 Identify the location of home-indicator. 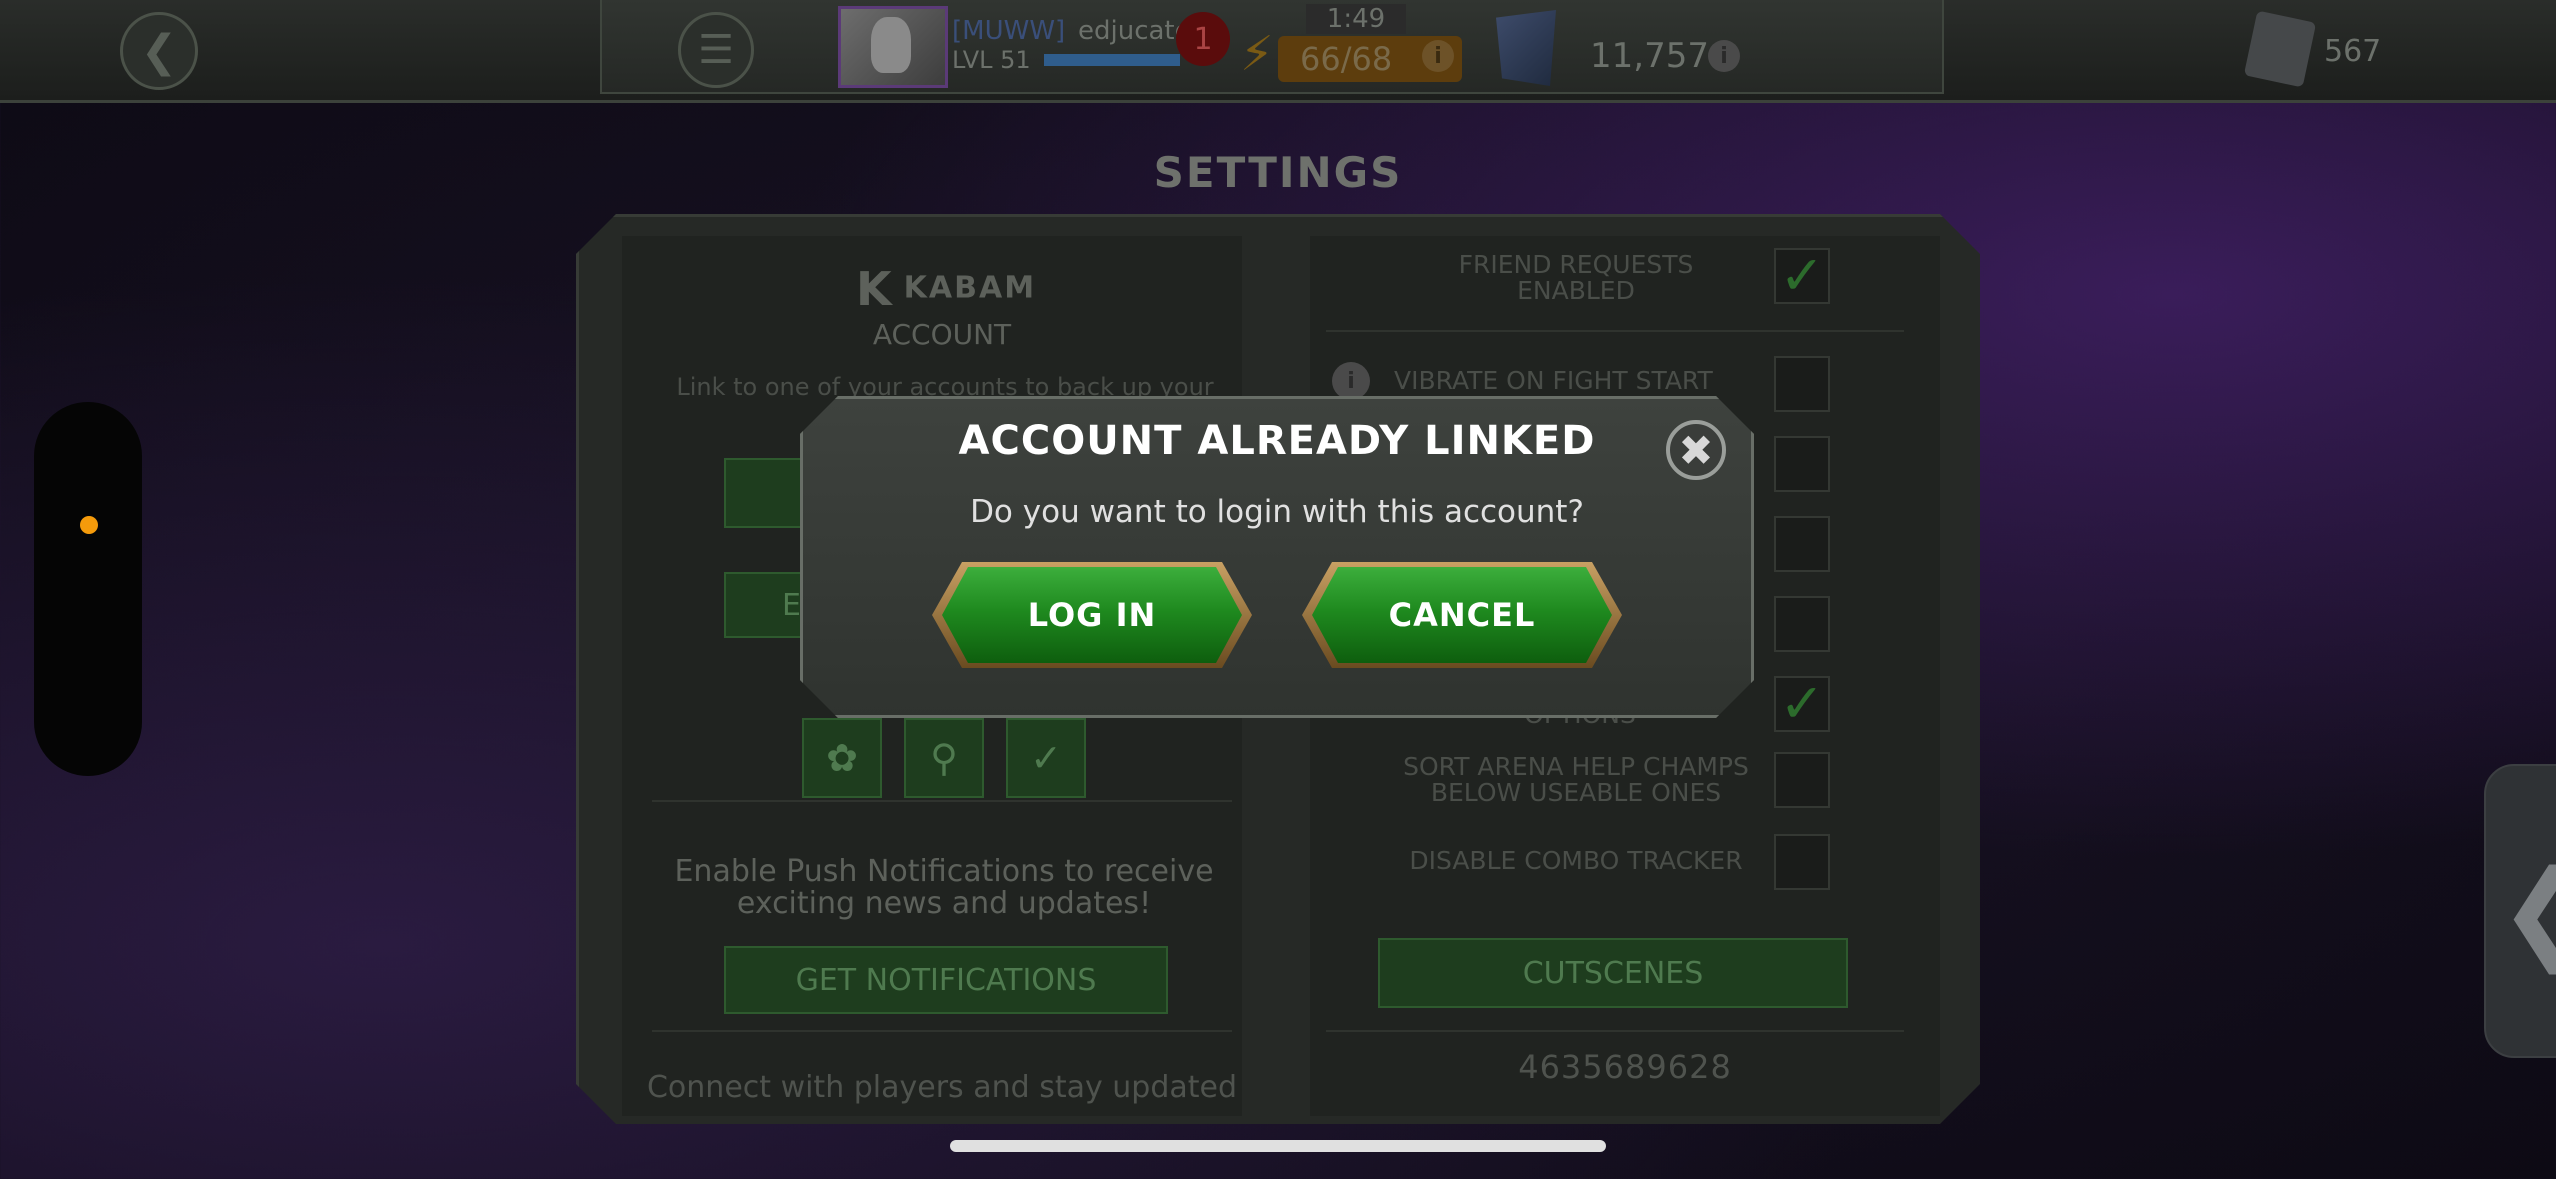
(1278, 1146).